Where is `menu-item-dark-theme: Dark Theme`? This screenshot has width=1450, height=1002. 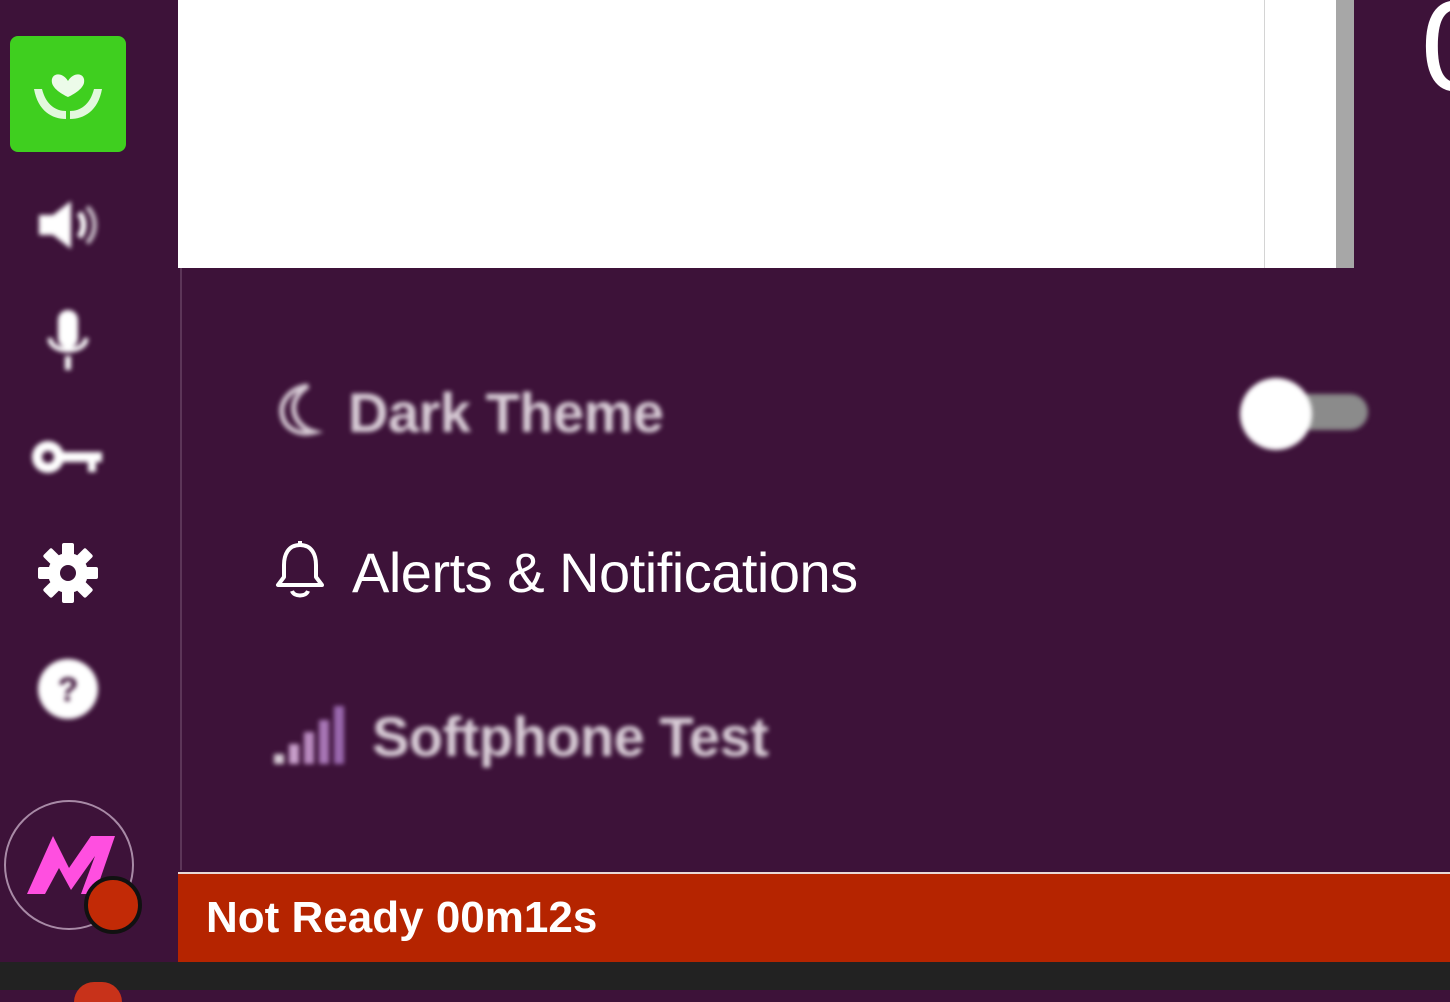
menu-item-dark-theme: Dark Theme is located at coordinates (468, 412).